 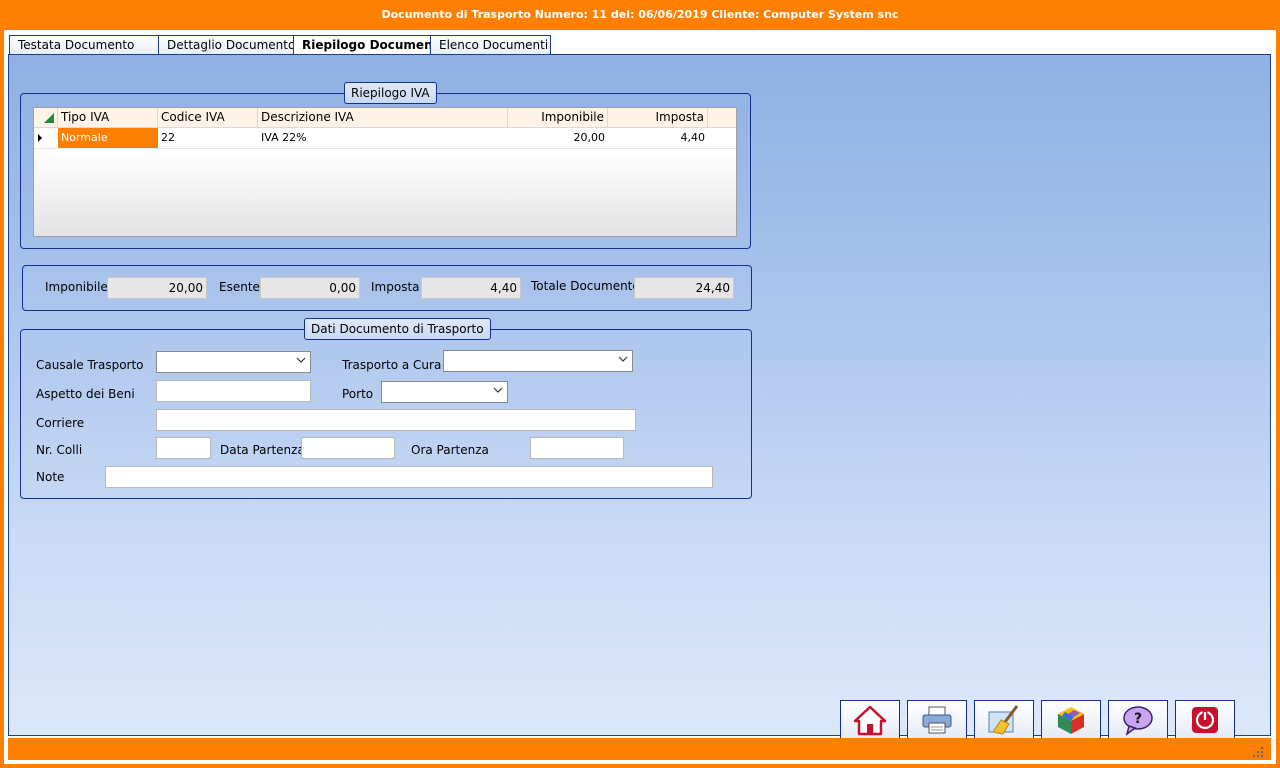 What do you see at coordinates (390, 93) in the screenshot?
I see `riepilogo-iva-title: Riepilogo IVA` at bounding box center [390, 93].